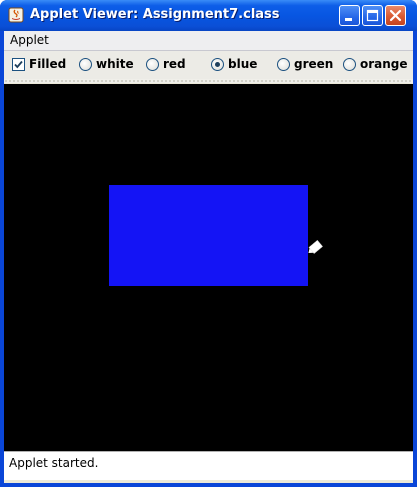 This screenshot has height=487, width=417. Describe the element at coordinates (208, 465) in the screenshot. I see `status-bar: Applet started.` at that location.